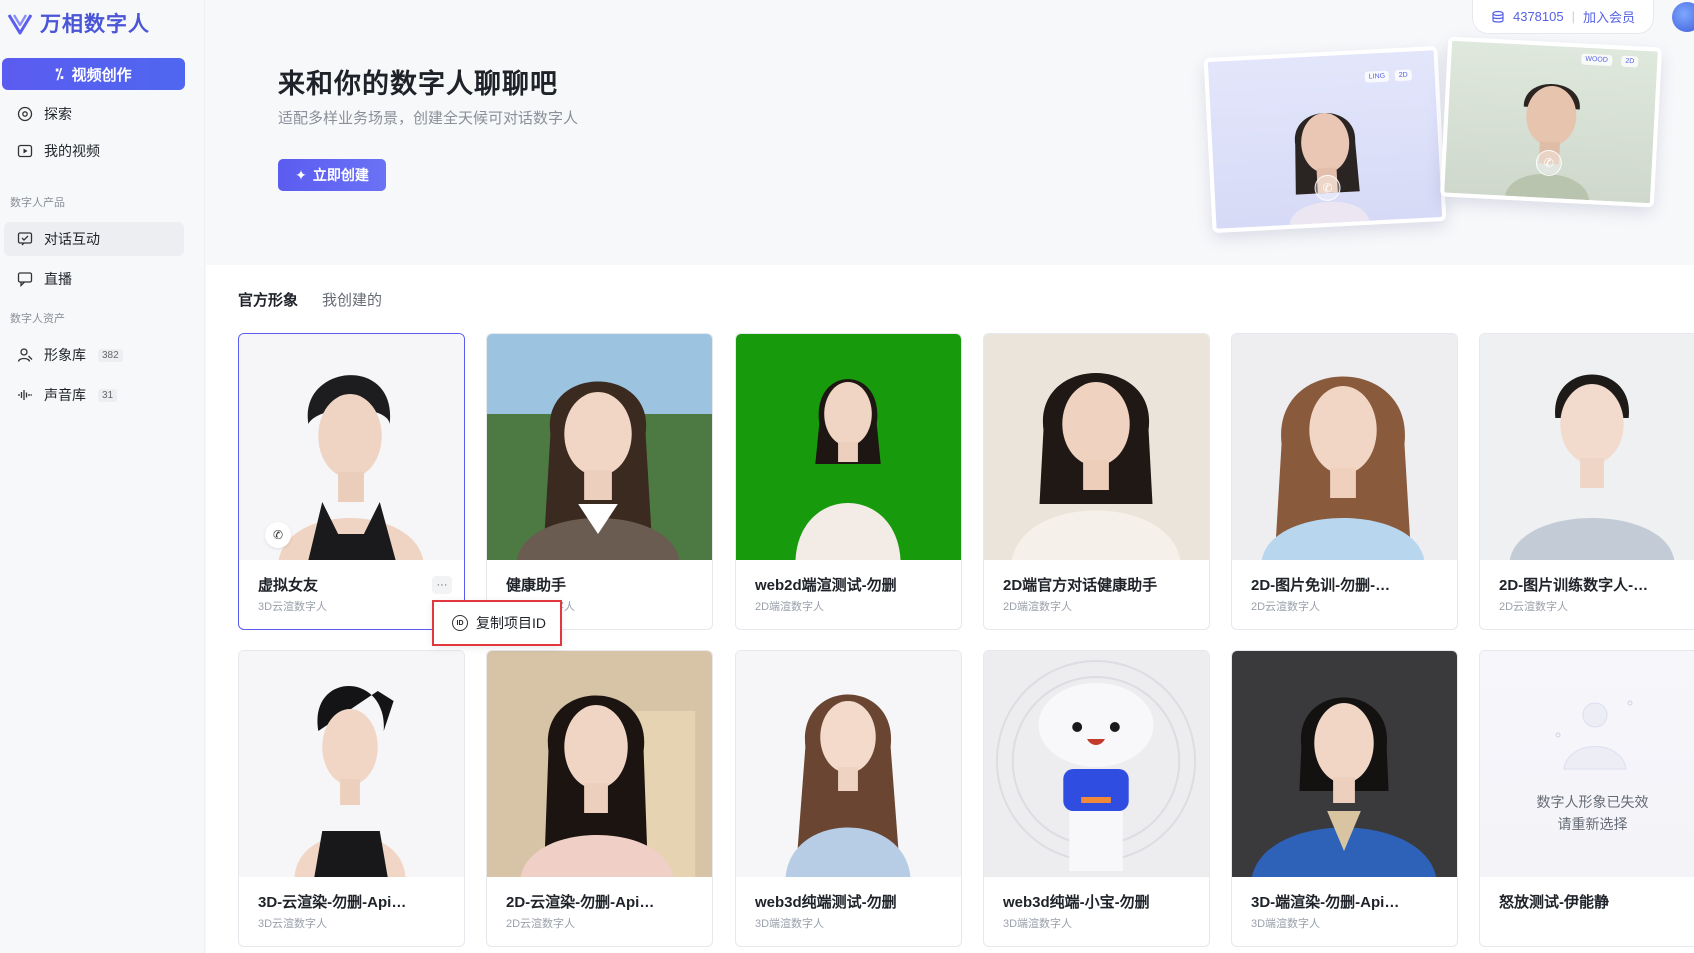 The image size is (1694, 953). I want to click on avatar-card: web2d端渲测试-勿删 2D端渲数字人, so click(848, 481).